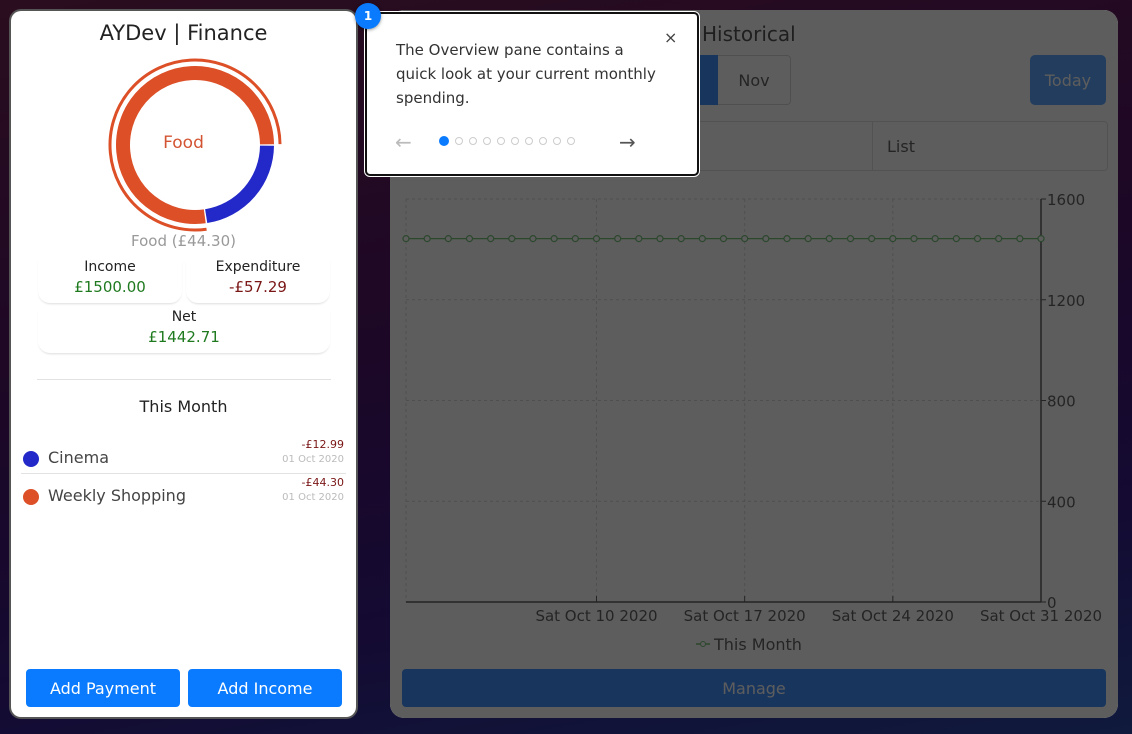  I want to click on donut-segment-cinema, so click(239, 184).